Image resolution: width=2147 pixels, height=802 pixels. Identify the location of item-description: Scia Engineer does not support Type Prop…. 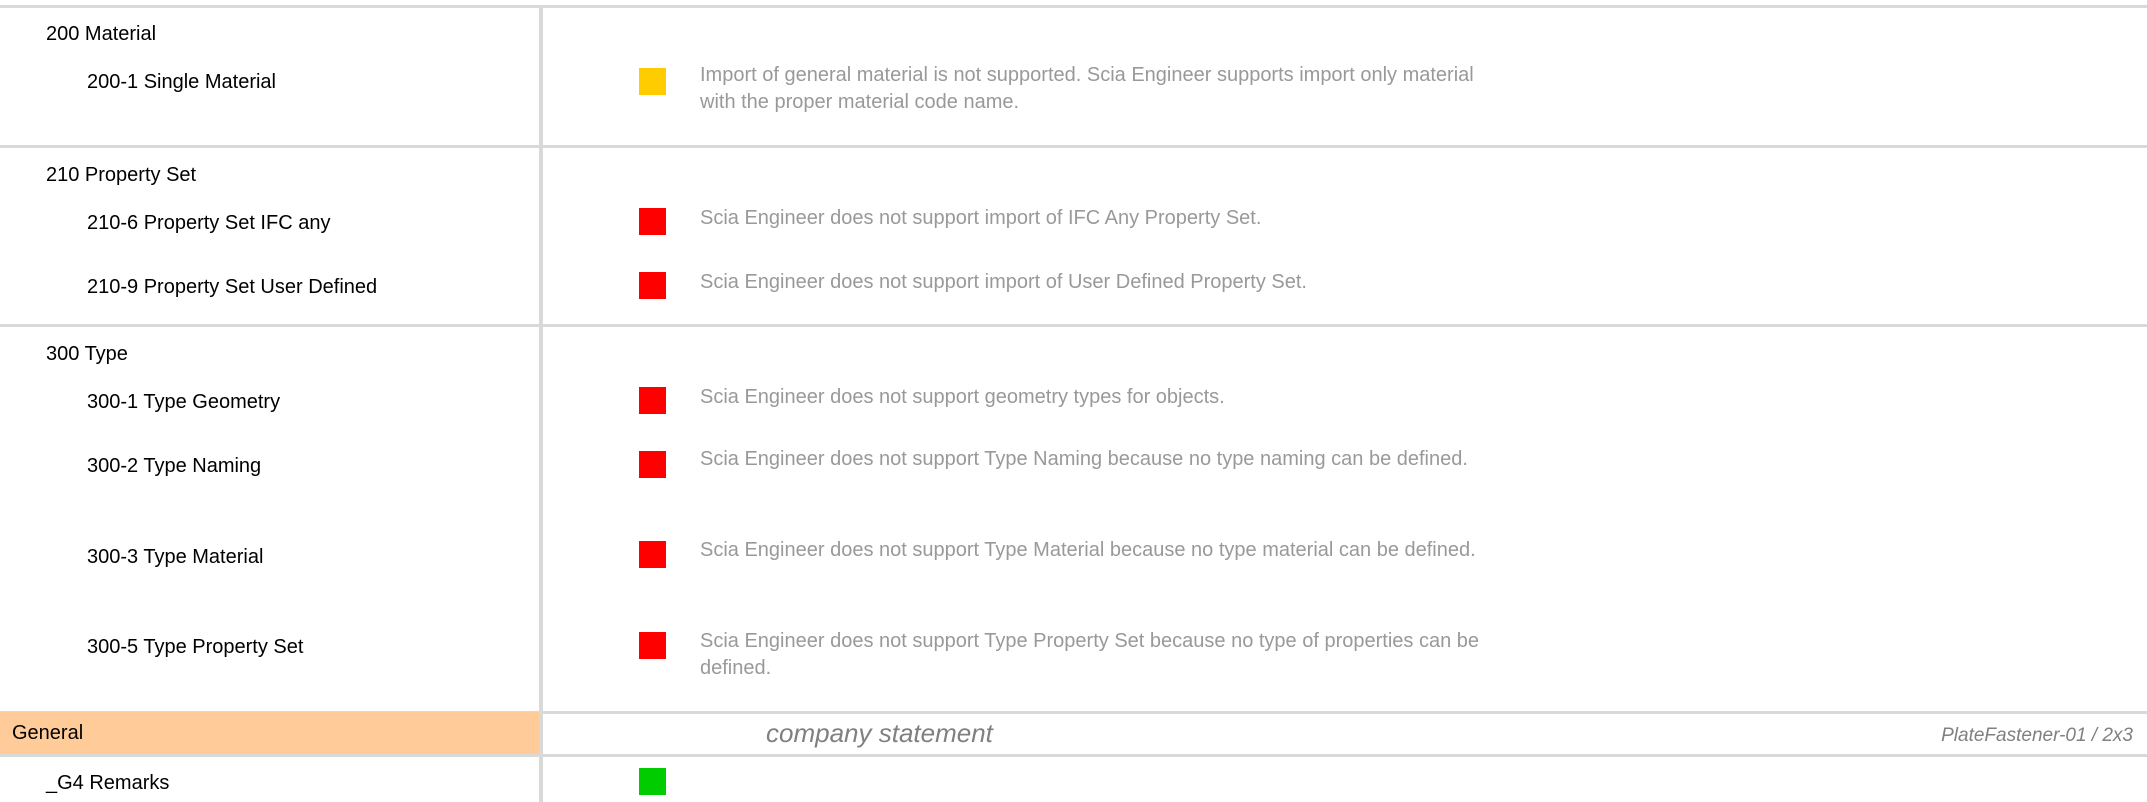
(1090, 654).